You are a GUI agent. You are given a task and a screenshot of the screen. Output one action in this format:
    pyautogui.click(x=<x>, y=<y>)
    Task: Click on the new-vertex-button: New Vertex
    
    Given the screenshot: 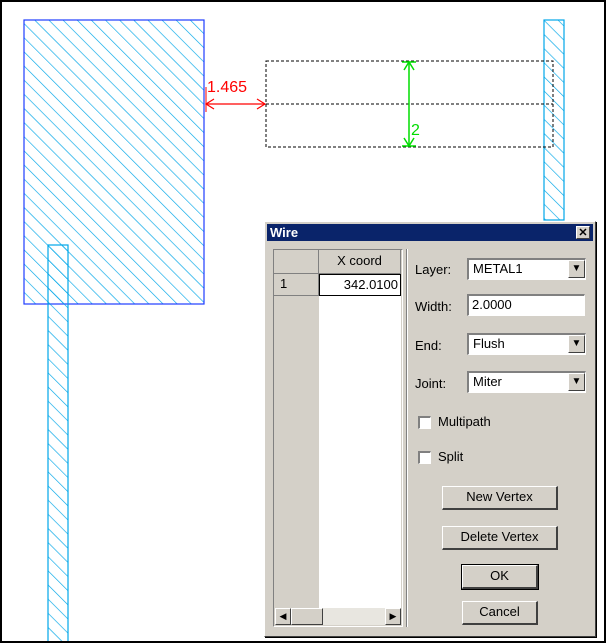 What is the action you would take?
    pyautogui.click(x=500, y=498)
    